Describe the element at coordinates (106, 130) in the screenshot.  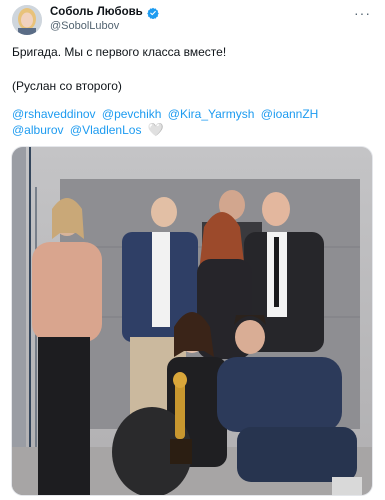
I see `mention-link: @VladlenLos` at that location.